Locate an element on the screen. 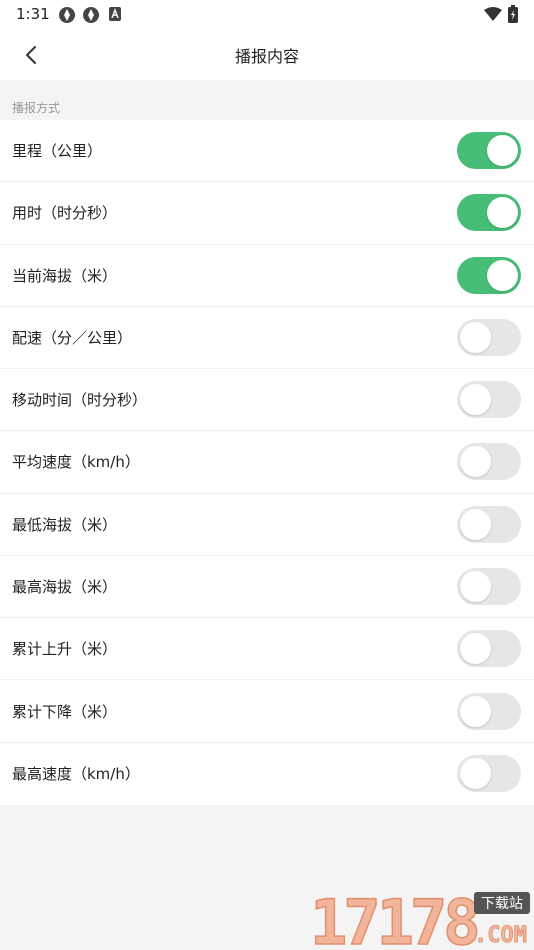  setting-label: 最低海拔（米） is located at coordinates (65, 524).